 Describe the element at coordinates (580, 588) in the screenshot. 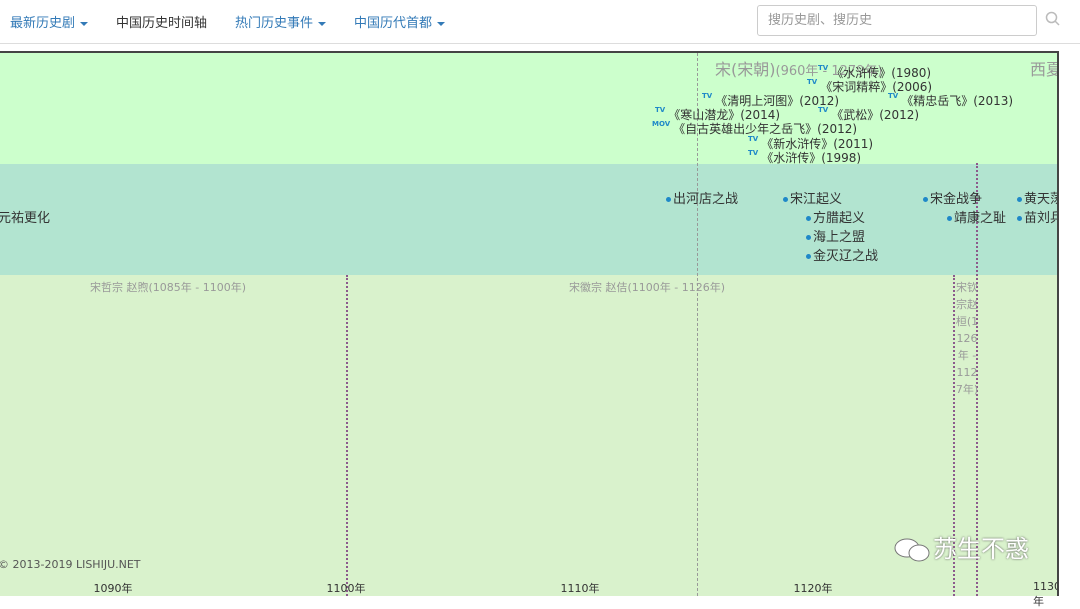

I see `axis-tick: 1110年` at that location.